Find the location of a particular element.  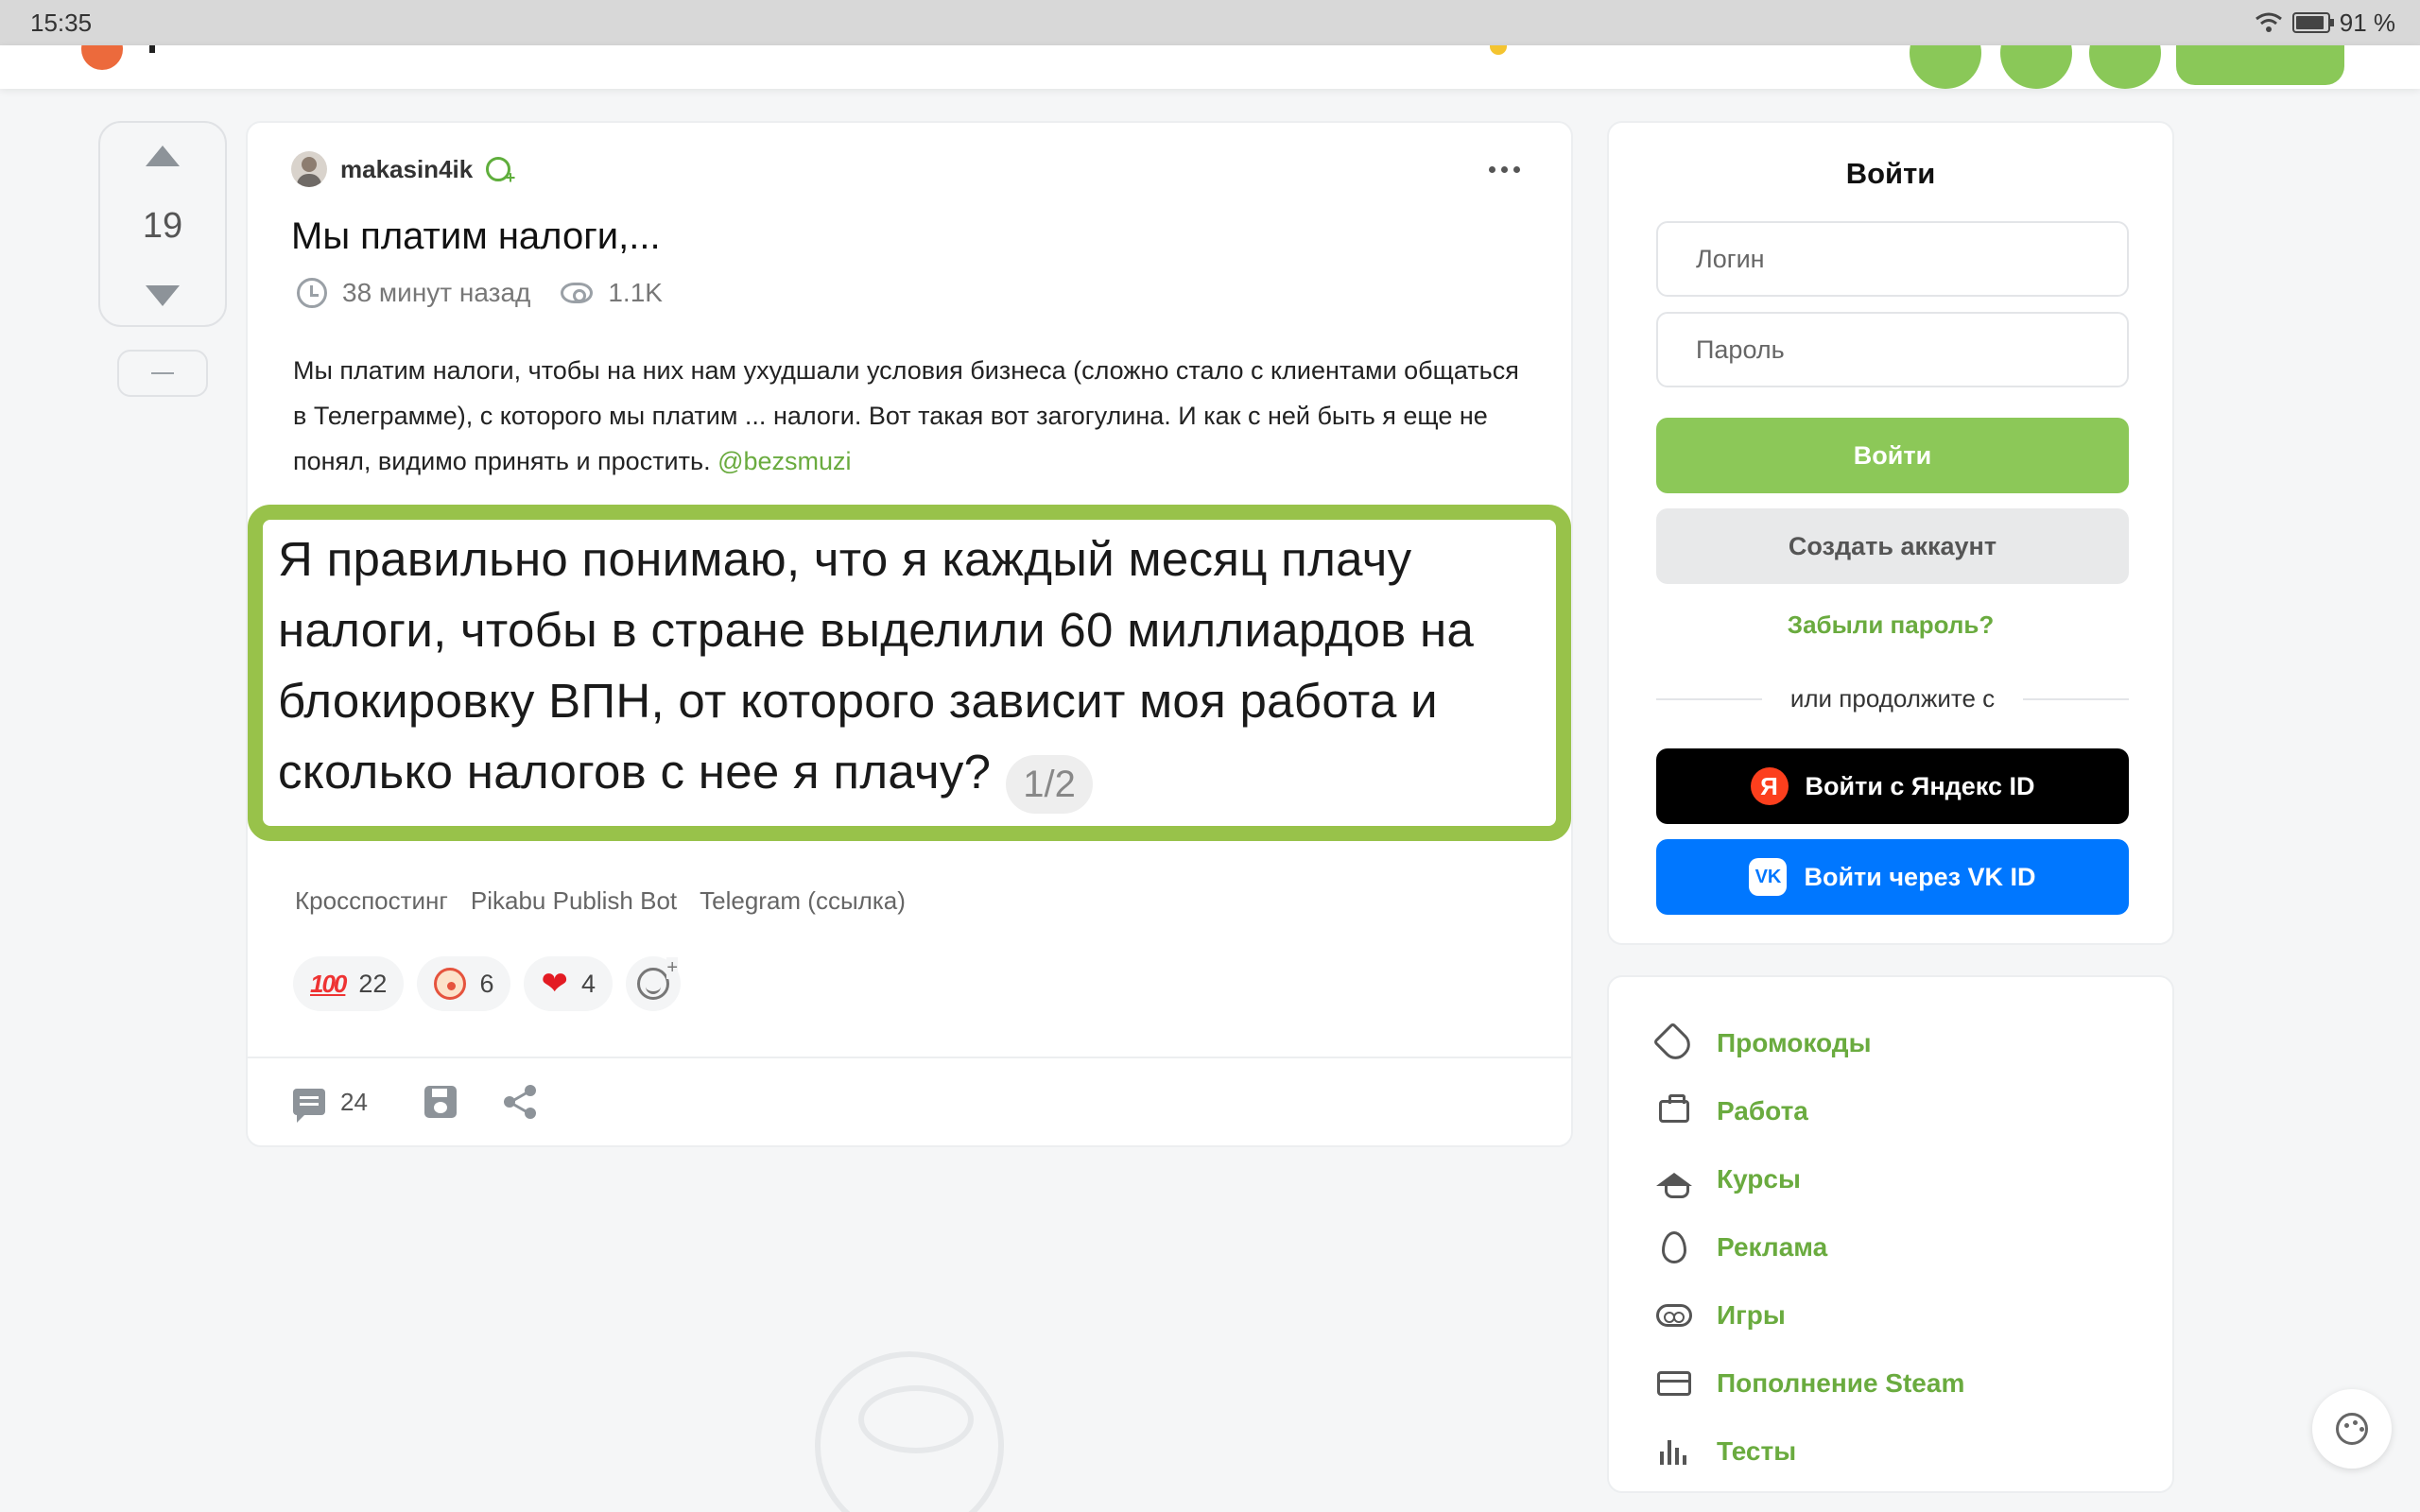

bar-chart-icon is located at coordinates (1674, 1451).